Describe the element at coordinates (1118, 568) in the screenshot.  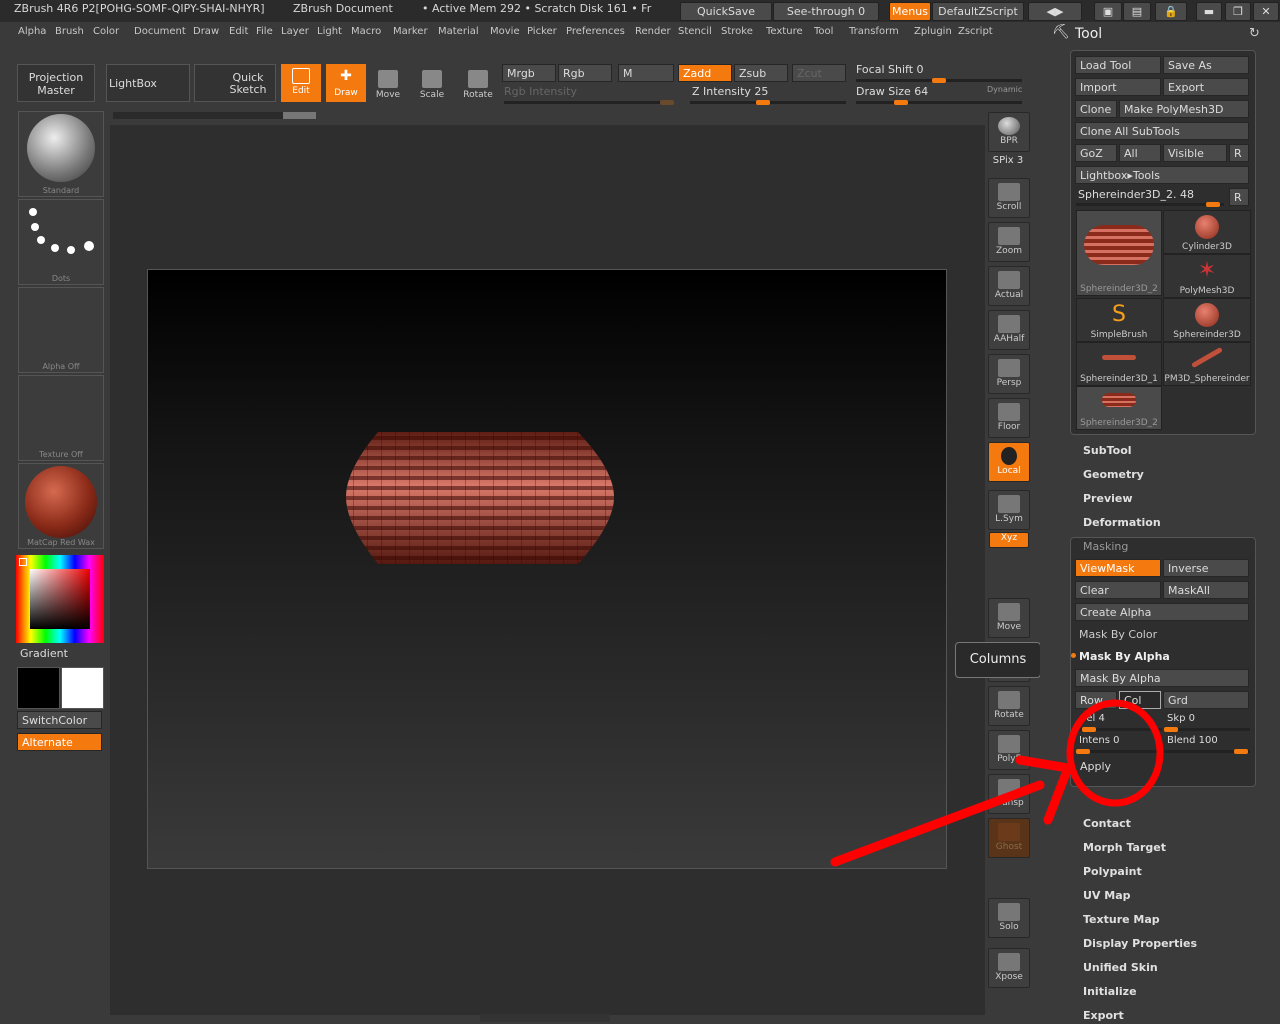
I see `viewmask-button: ViewMask` at that location.